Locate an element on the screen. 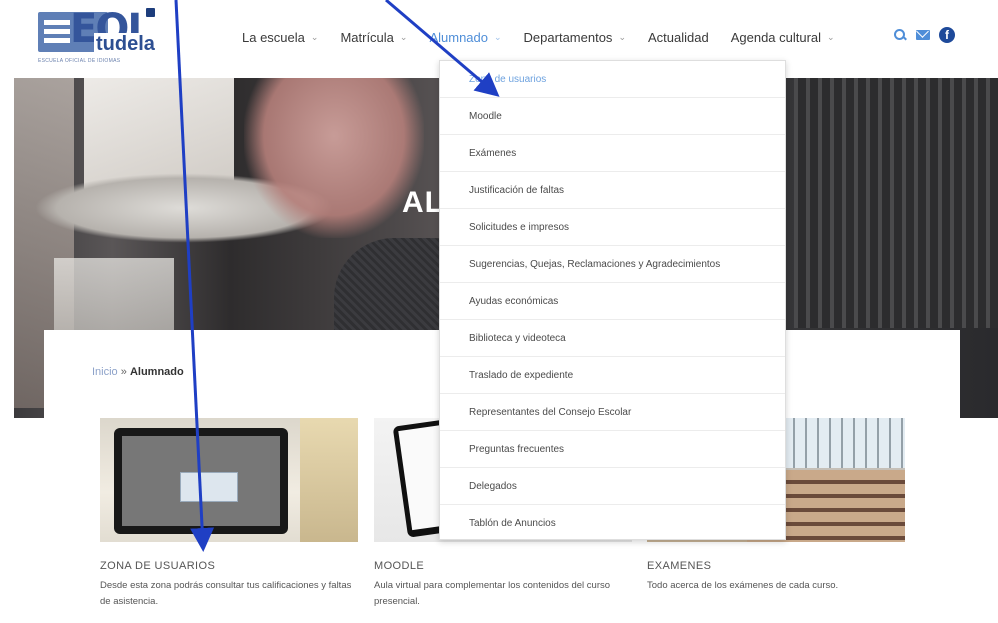 The height and width of the screenshot is (623, 998). nav-item-la-escuela: La escuela ⌄ is located at coordinates (280, 37).